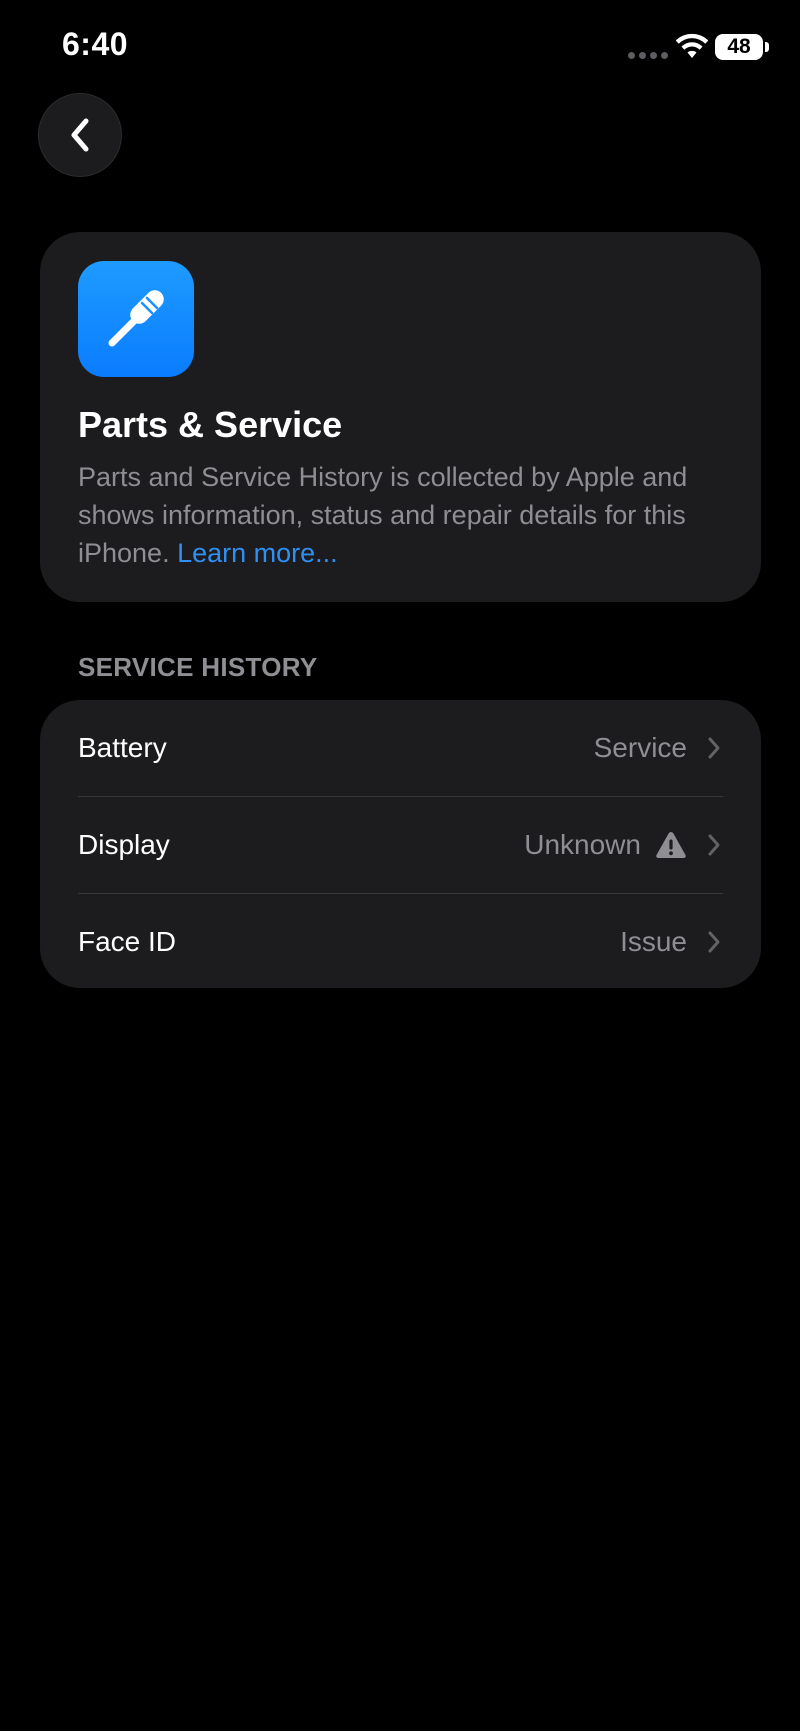 The image size is (800, 1731). Describe the element at coordinates (210, 424) in the screenshot. I see `page-title: Parts & Service` at that location.